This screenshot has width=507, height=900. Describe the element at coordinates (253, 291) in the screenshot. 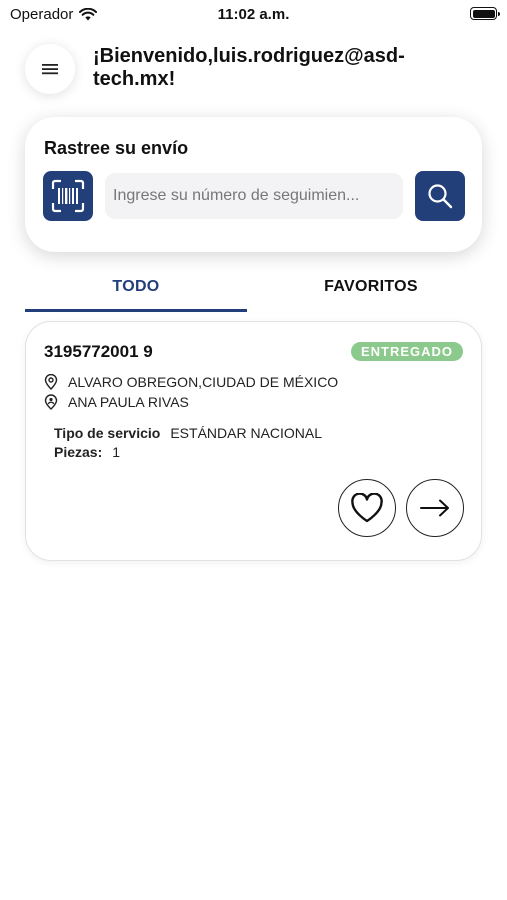

I see `shipment-tabs: TODO FAVORITOS` at that location.